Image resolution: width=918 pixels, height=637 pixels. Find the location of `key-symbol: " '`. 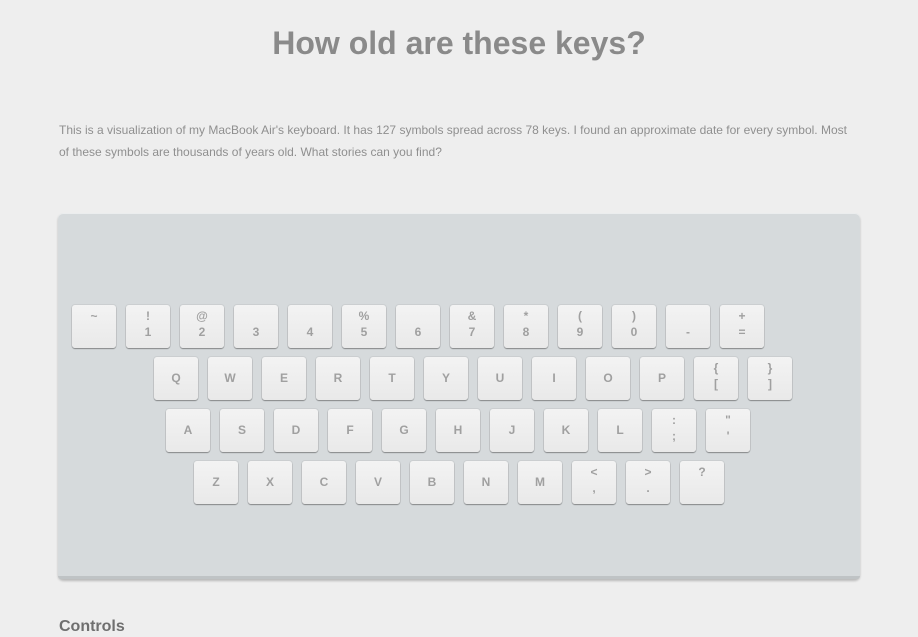

key-symbol: " ' is located at coordinates (728, 430).